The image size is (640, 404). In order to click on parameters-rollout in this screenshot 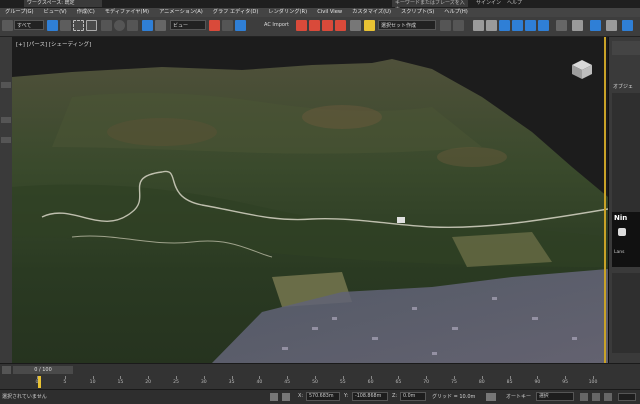, I will do `click(626, 313)`.